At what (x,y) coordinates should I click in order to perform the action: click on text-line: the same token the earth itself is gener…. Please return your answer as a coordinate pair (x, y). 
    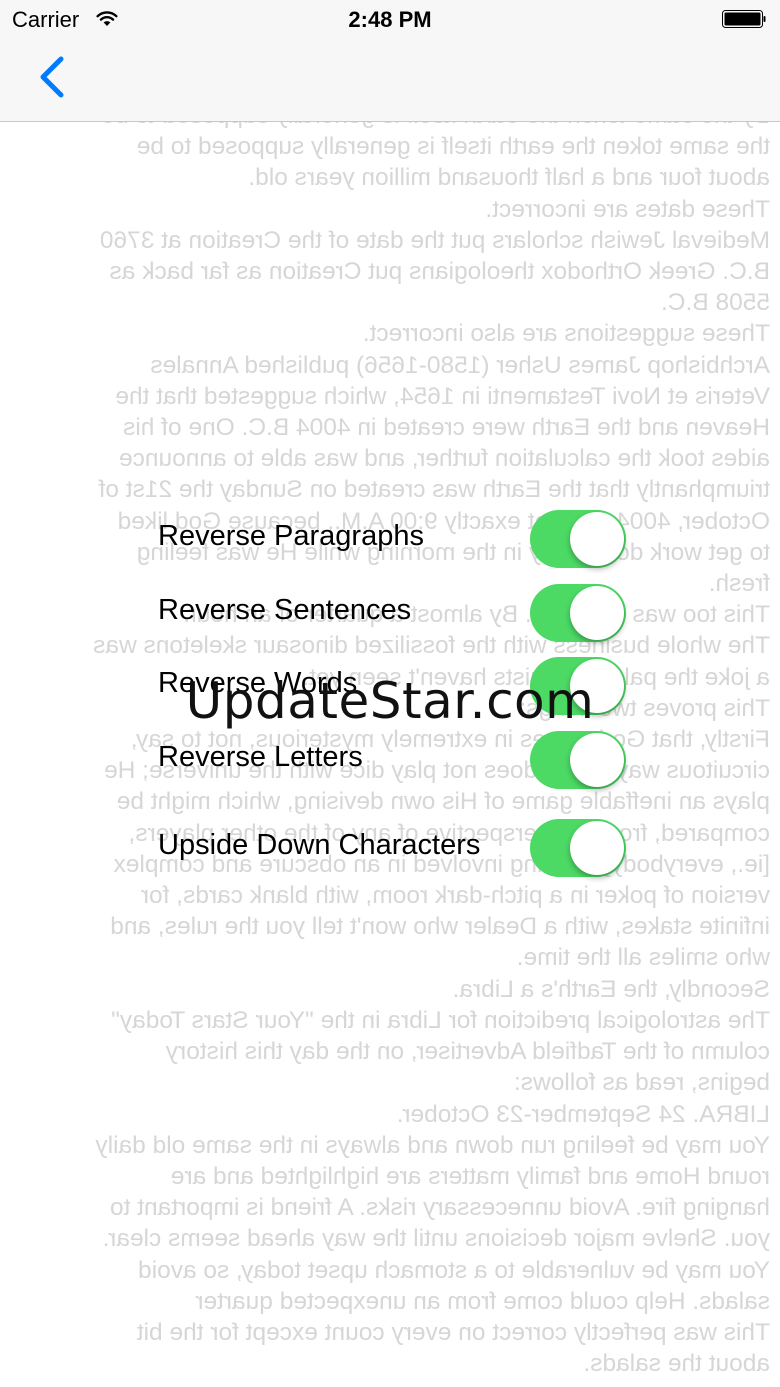
    Looking at the image, I should click on (453, 147).